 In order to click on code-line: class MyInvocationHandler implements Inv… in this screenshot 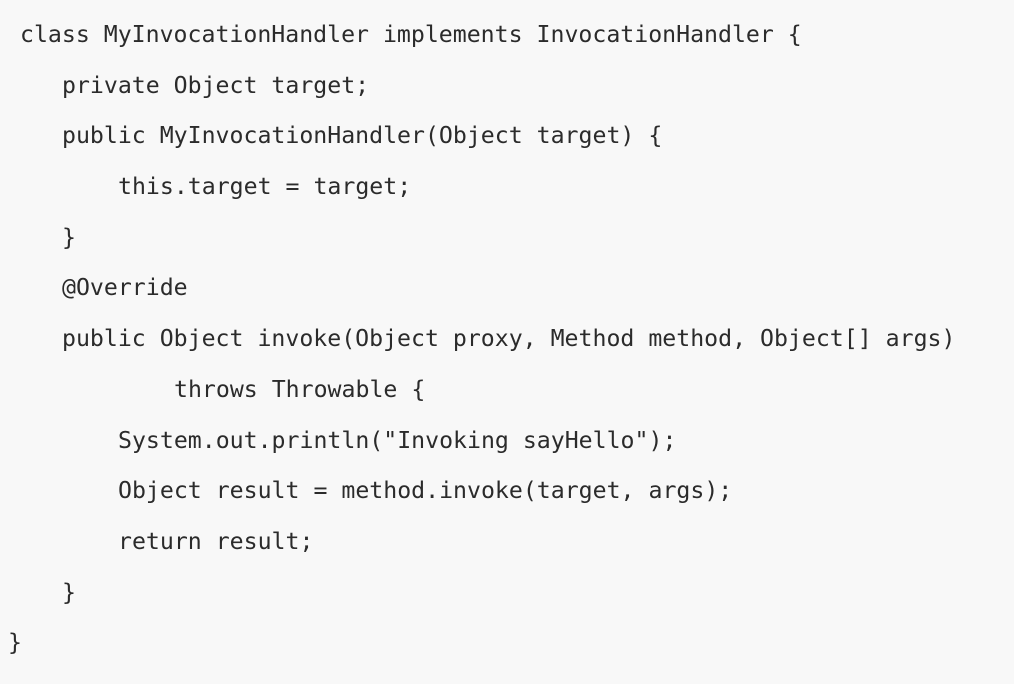, I will do `click(411, 34)`.